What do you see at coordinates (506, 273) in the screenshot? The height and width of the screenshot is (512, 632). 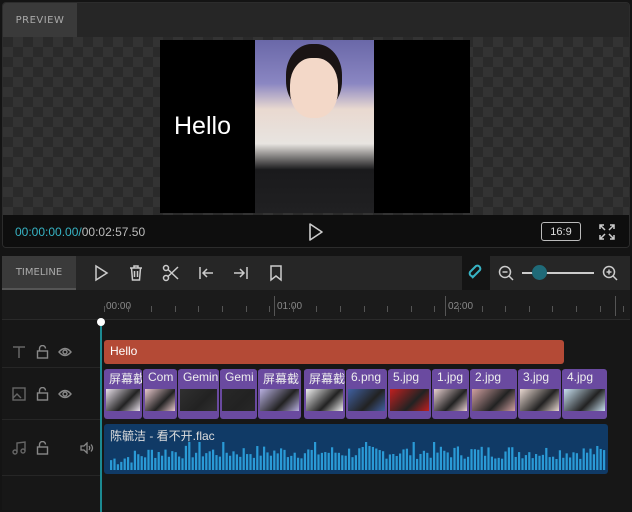 I see `zoom-out-icon` at bounding box center [506, 273].